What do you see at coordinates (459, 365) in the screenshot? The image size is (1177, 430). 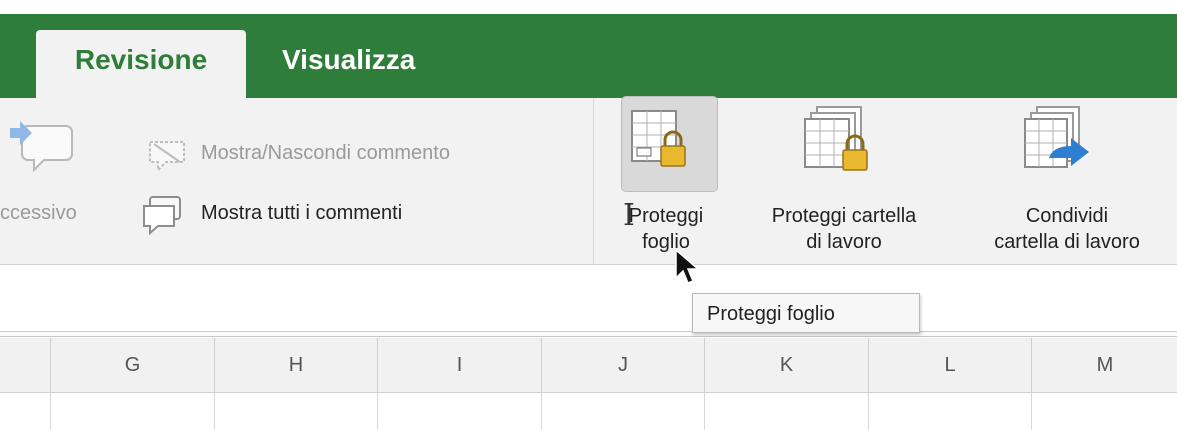 I see `column-header-i: I` at bounding box center [459, 365].